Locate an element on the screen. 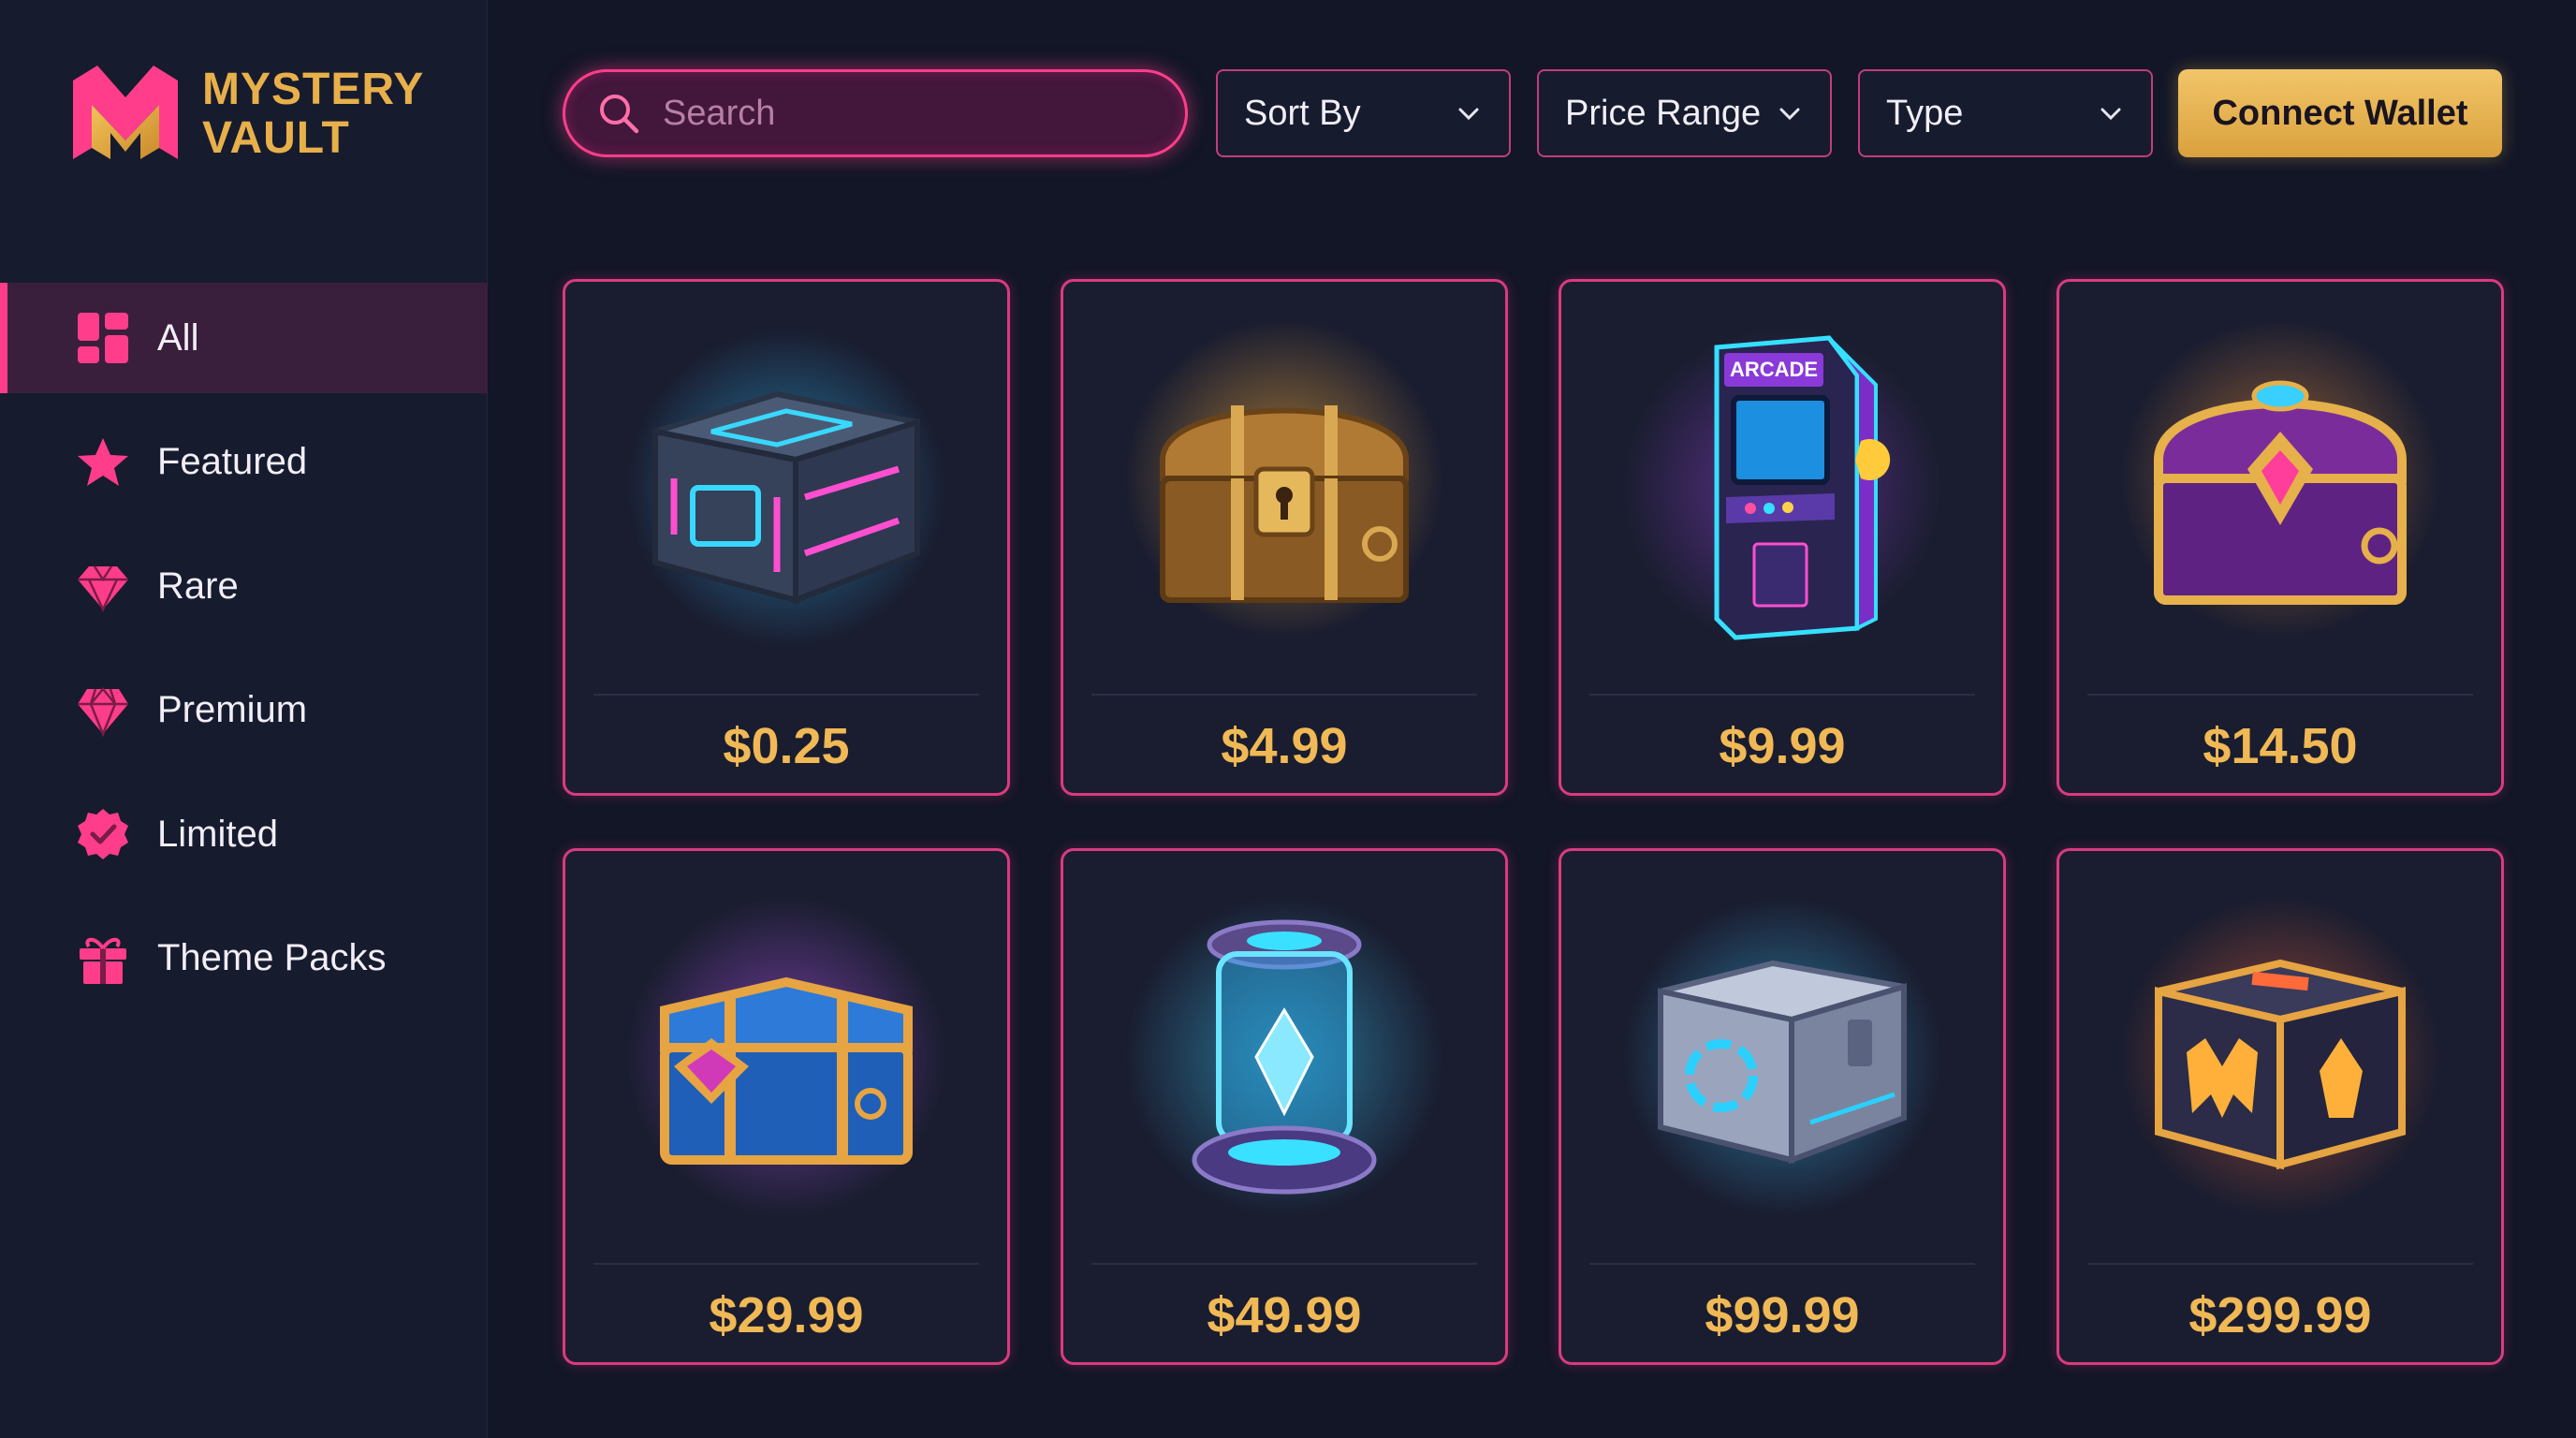 Image resolution: width=2576 pixels, height=1438 pixels. sidebar-item-premium: Premium is located at coordinates (244, 710).